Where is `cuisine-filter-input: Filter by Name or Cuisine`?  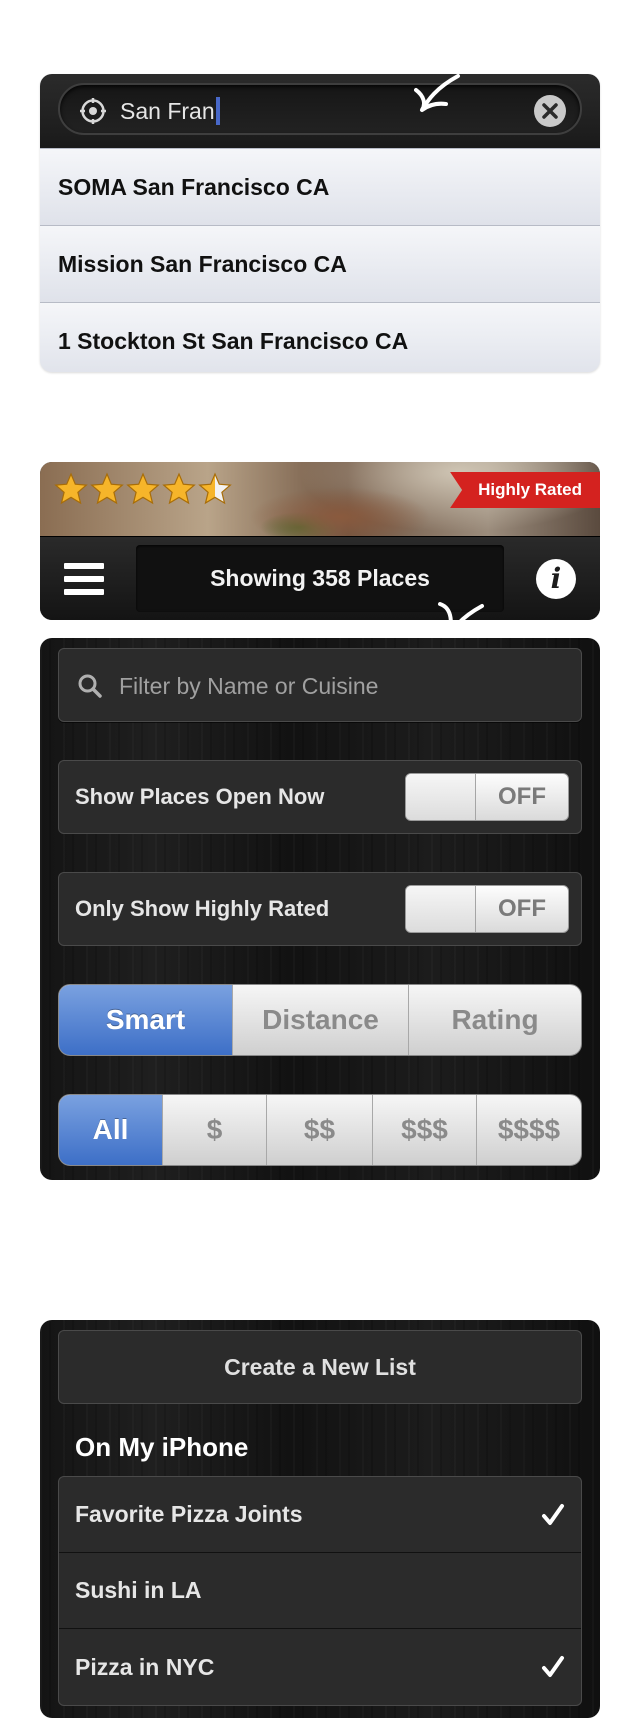
cuisine-filter-input: Filter by Name or Cuisine is located at coordinates (320, 685).